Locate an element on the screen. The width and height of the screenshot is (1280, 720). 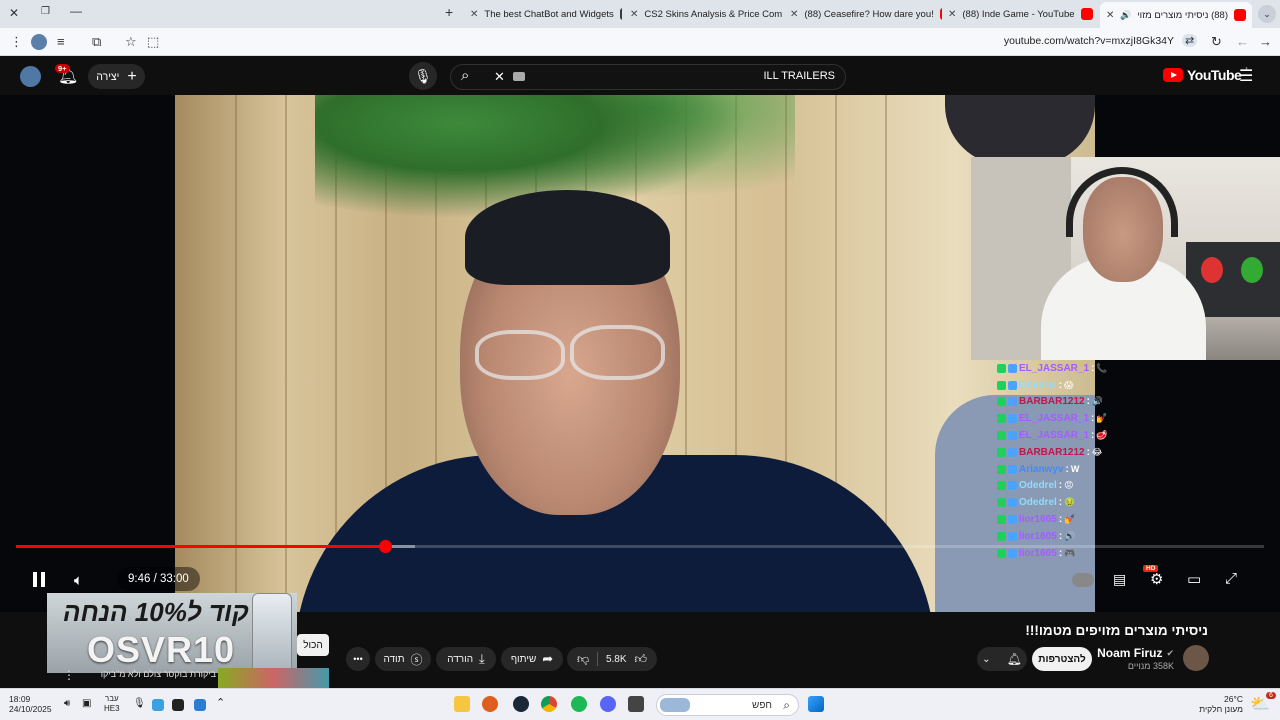
tab-search-icon: ⌄ is located at coordinates (1267, 14).